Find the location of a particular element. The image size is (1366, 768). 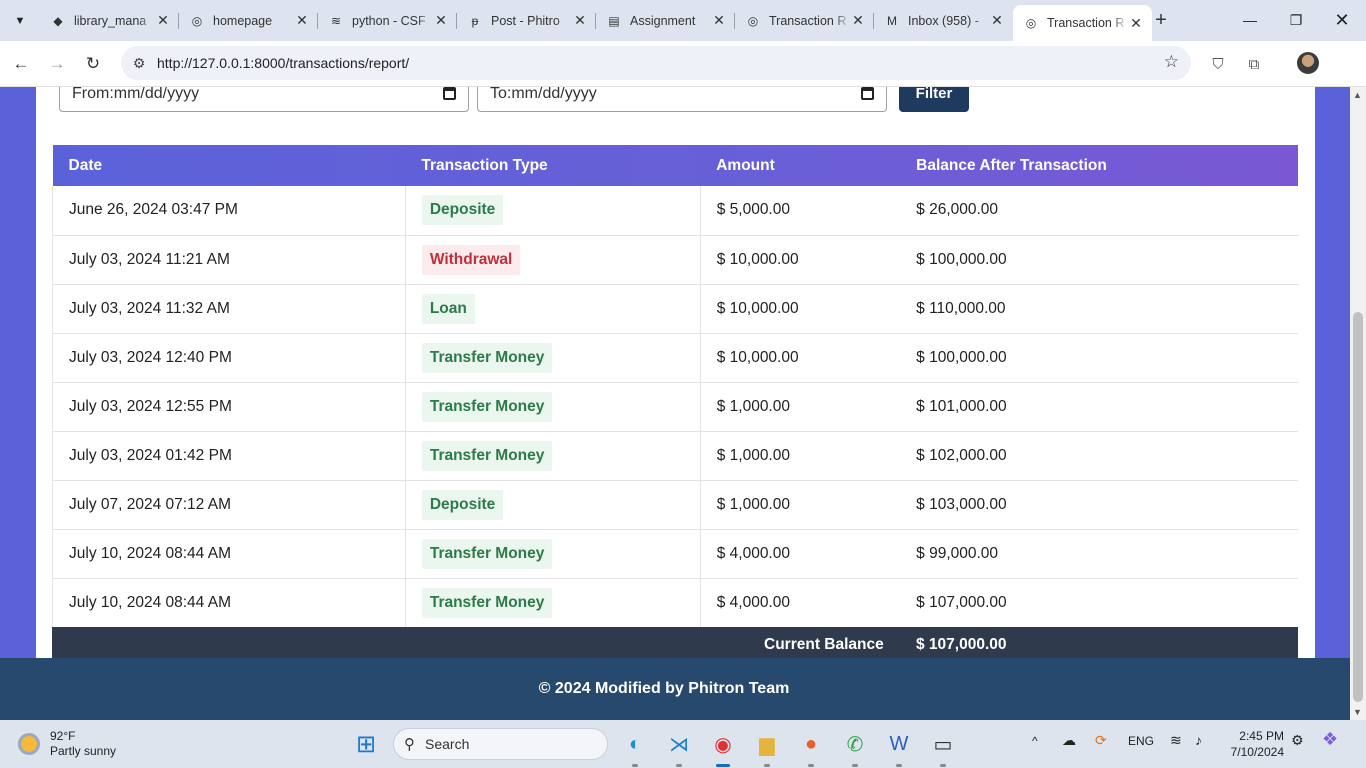

file-explorer-icon: ▆ is located at coordinates (767, 744).